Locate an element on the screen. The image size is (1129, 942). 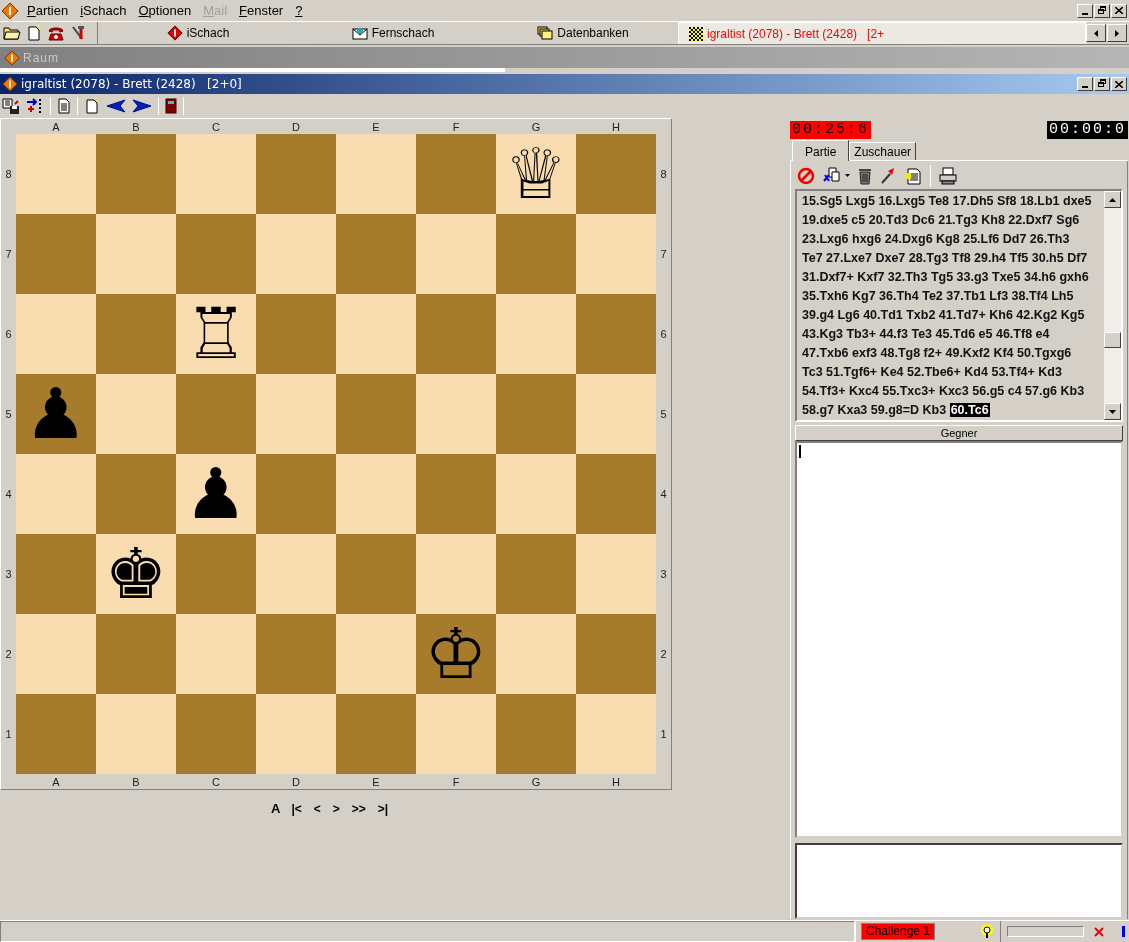
scrollbar is located at coordinates (1112, 305).